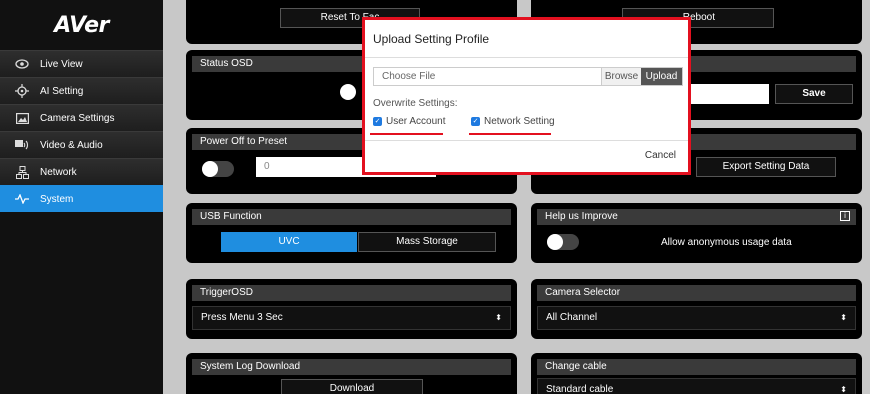 The height and width of the screenshot is (394, 870). What do you see at coordinates (696, 217) in the screenshot?
I see `section-title: Help us Improve` at bounding box center [696, 217].